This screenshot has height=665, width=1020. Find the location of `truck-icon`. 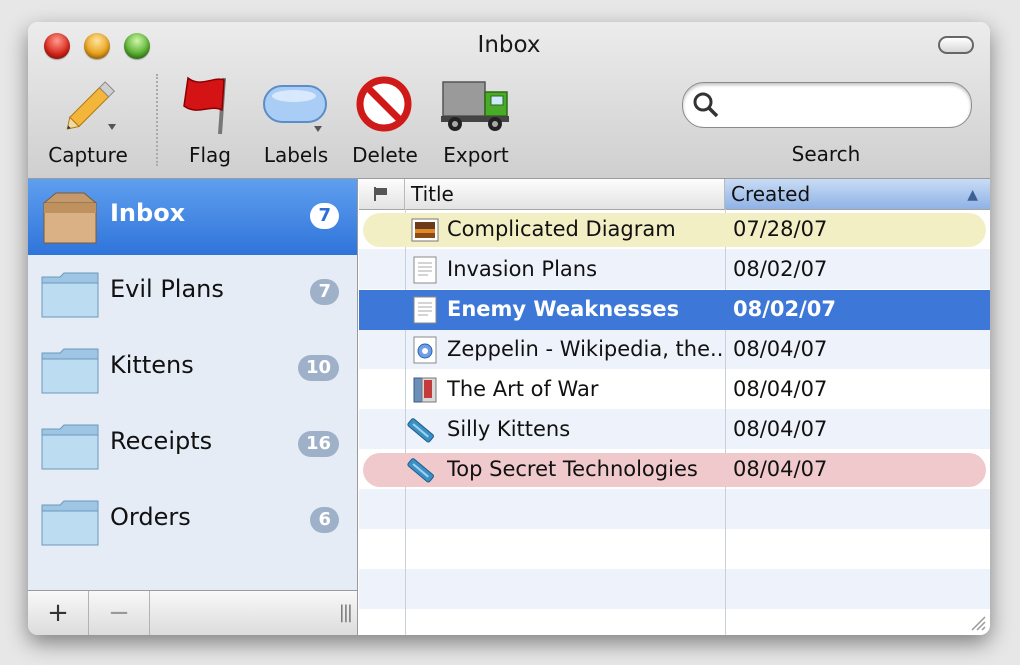

truck-icon is located at coordinates (475, 106).